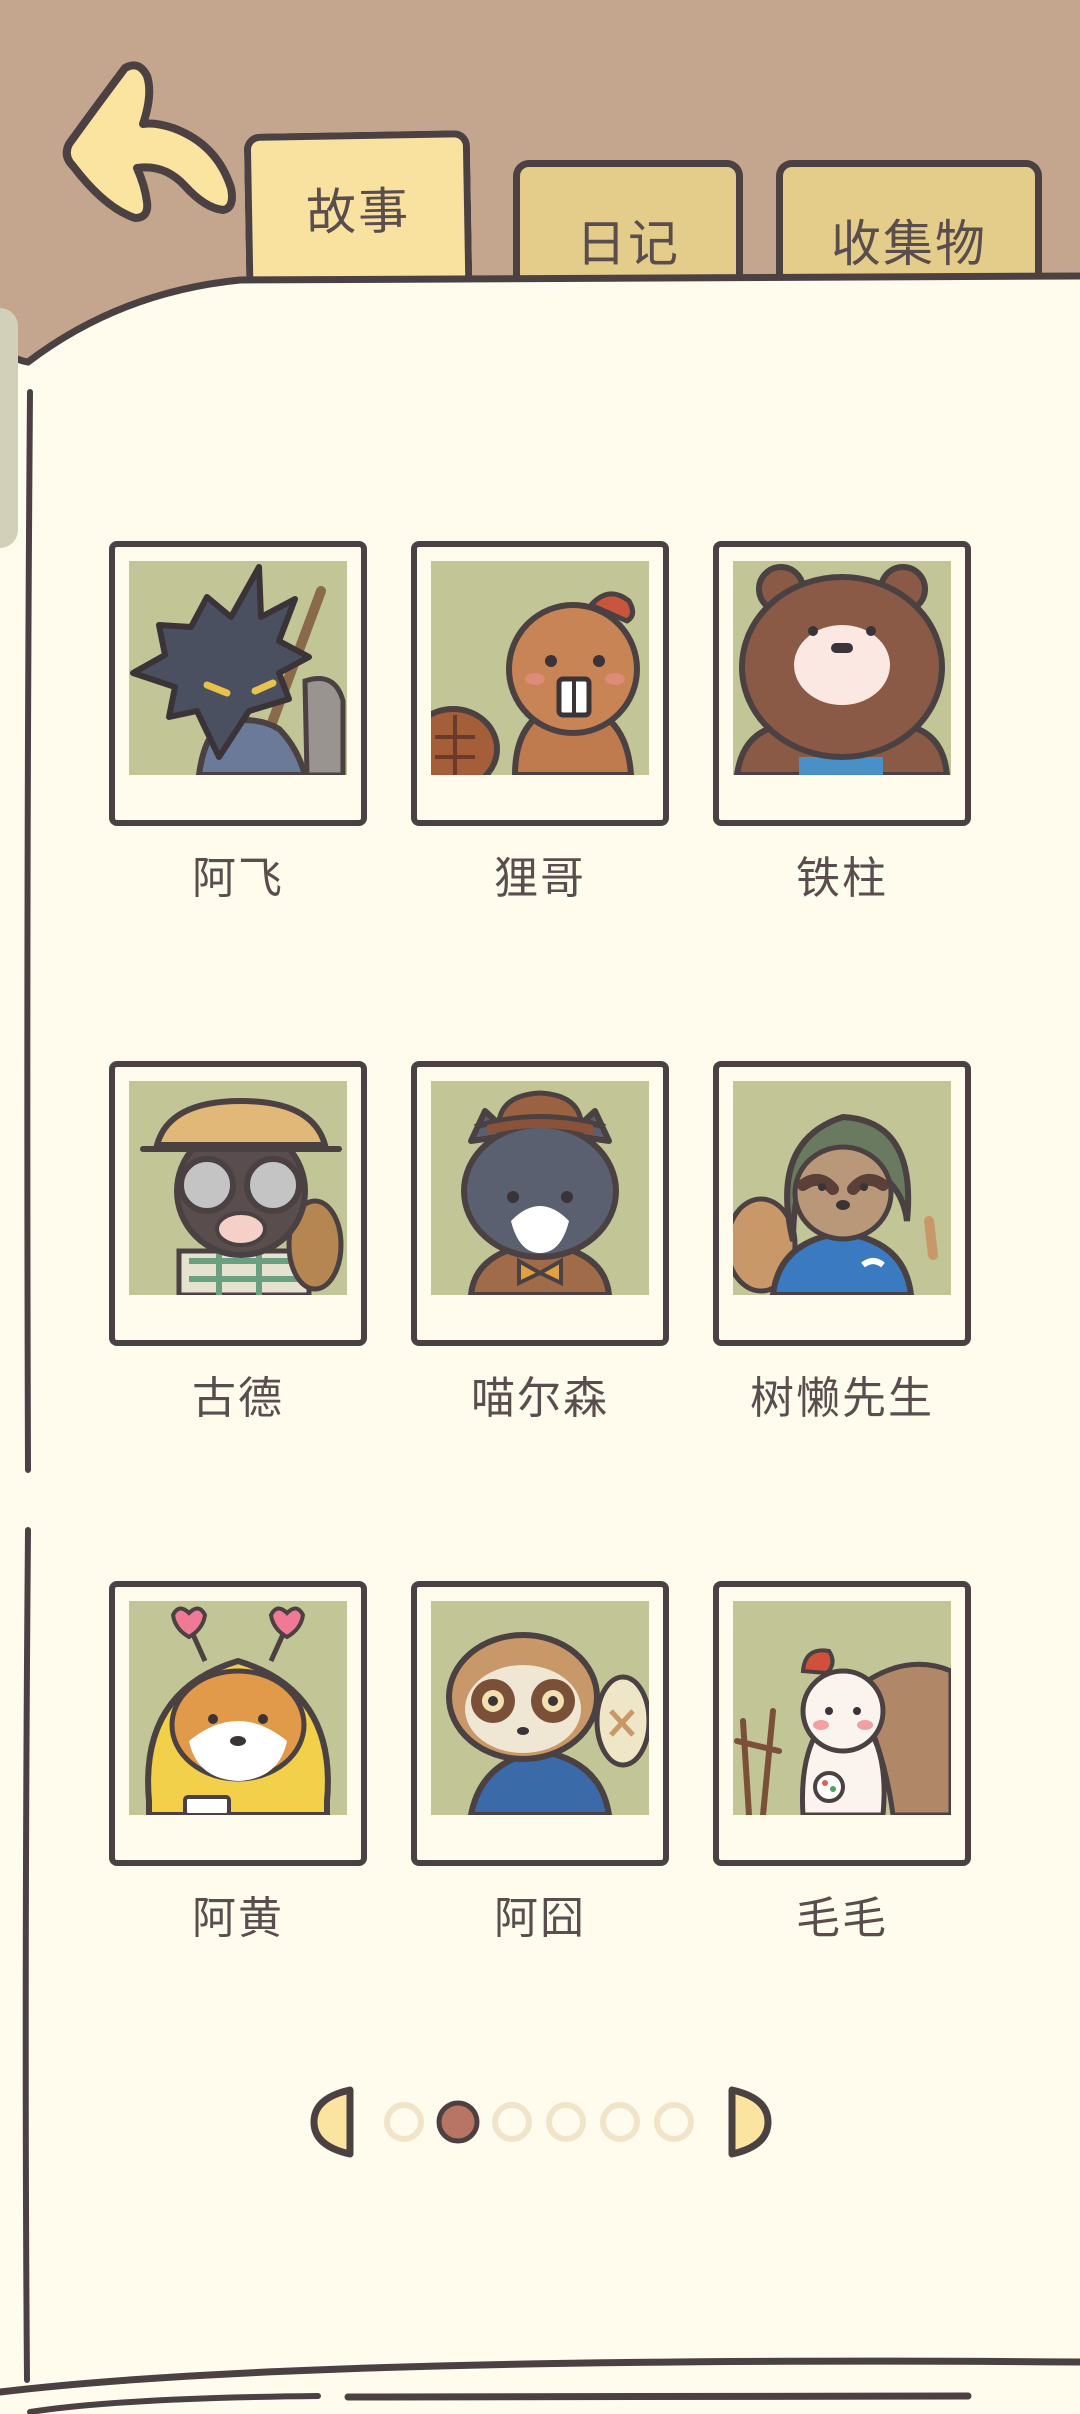 This screenshot has height=2414, width=1080. I want to click on character-card-shulanxiansheng, so click(842, 1203).